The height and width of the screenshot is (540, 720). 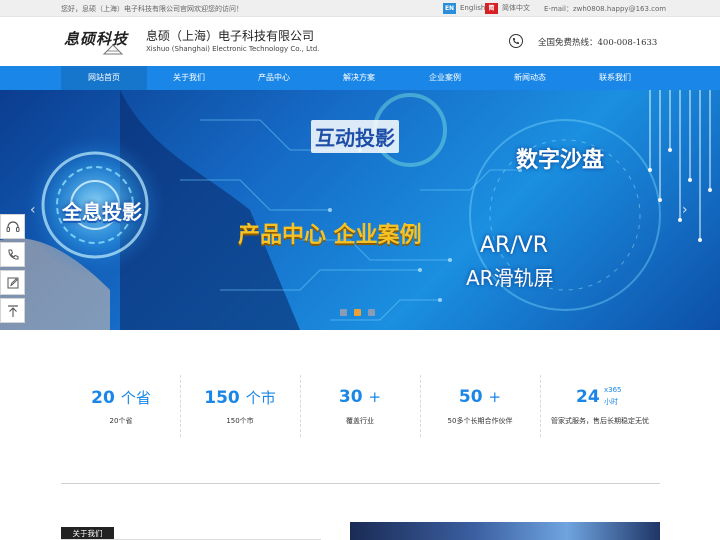 I want to click on stat-service: 24 x365 小时 管家式服务，售后长期稳定无忧, so click(x=600, y=406).